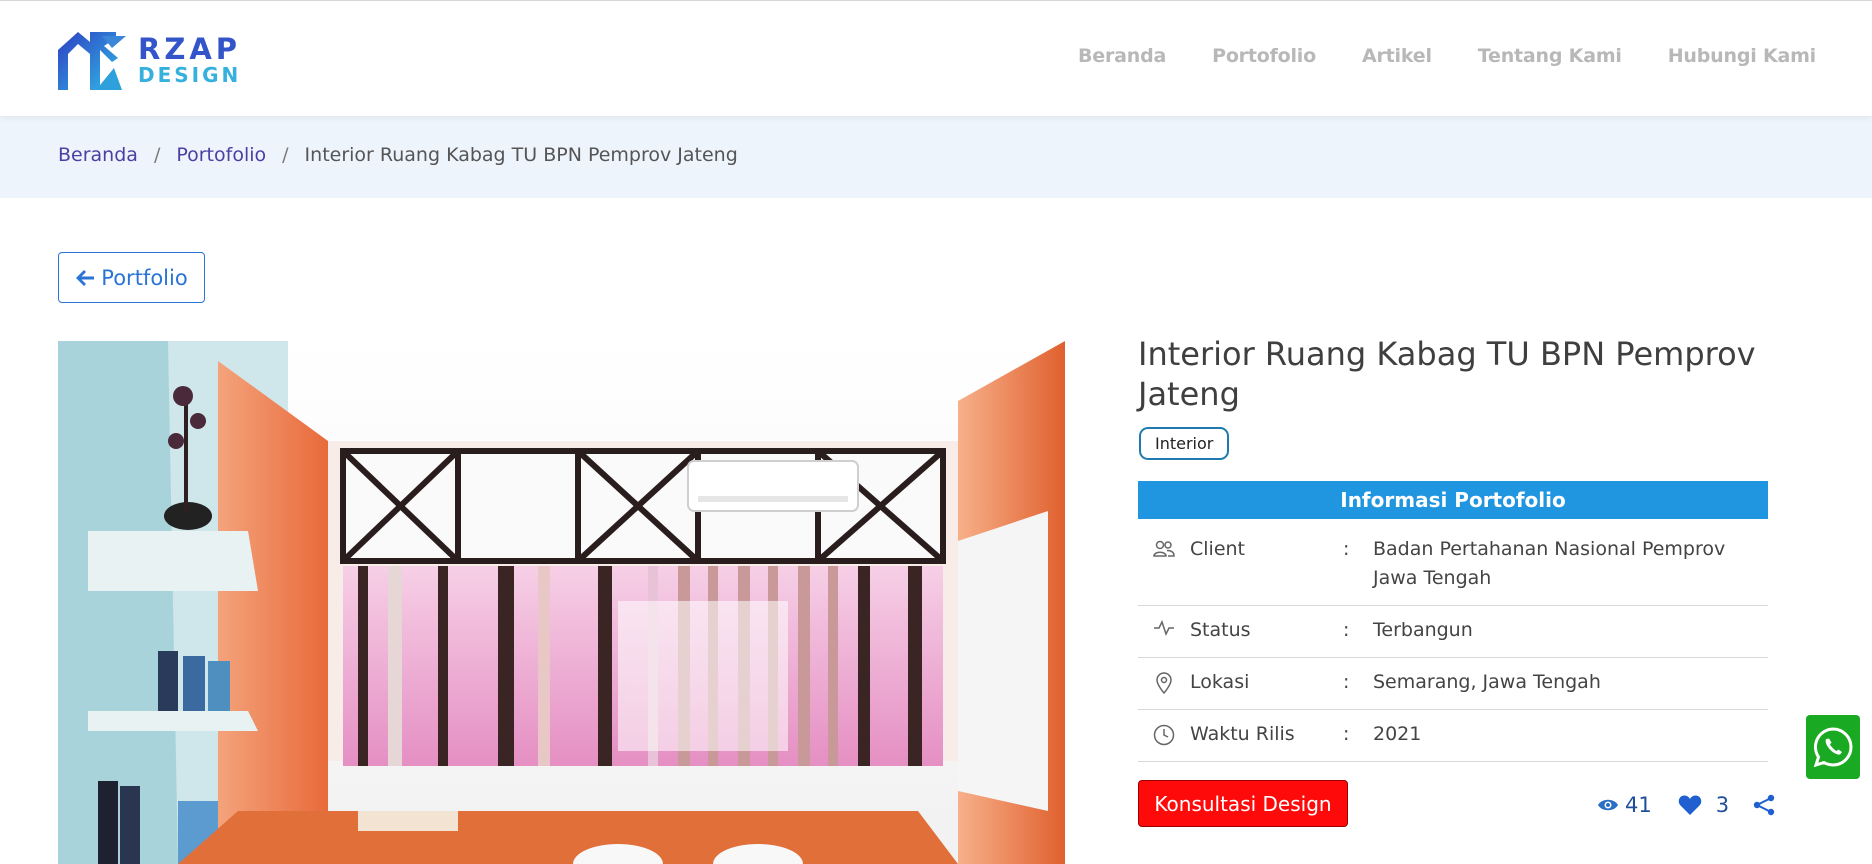 Image resolution: width=1872 pixels, height=864 pixels. What do you see at coordinates (1722, 805) in the screenshot?
I see `like-count: 3` at bounding box center [1722, 805].